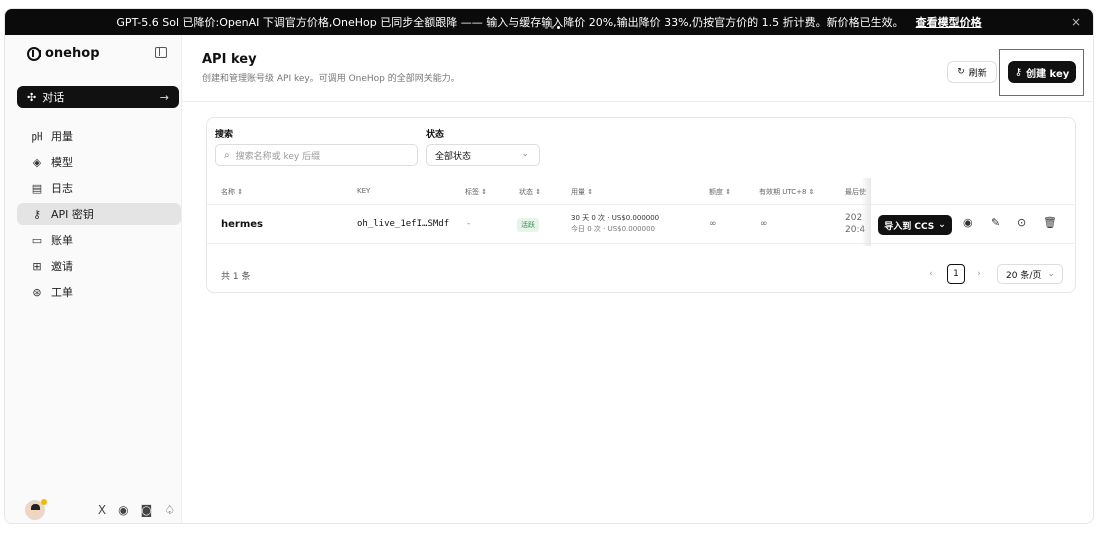 The width and height of the screenshot is (1098, 544). I want to click on sidebar-item-billing: ▭ 账单, so click(99, 240).